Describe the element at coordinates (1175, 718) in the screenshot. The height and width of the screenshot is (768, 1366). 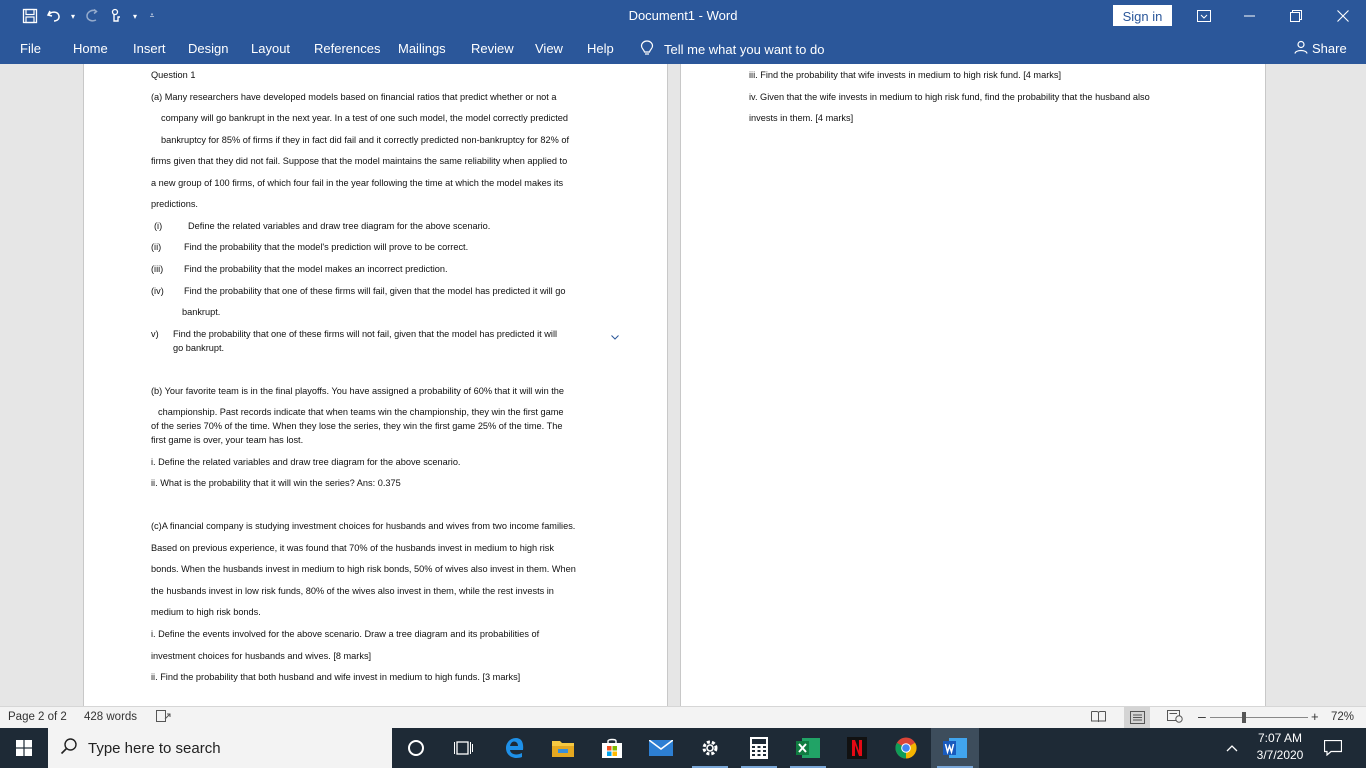
I see `web-layout-icon` at that location.